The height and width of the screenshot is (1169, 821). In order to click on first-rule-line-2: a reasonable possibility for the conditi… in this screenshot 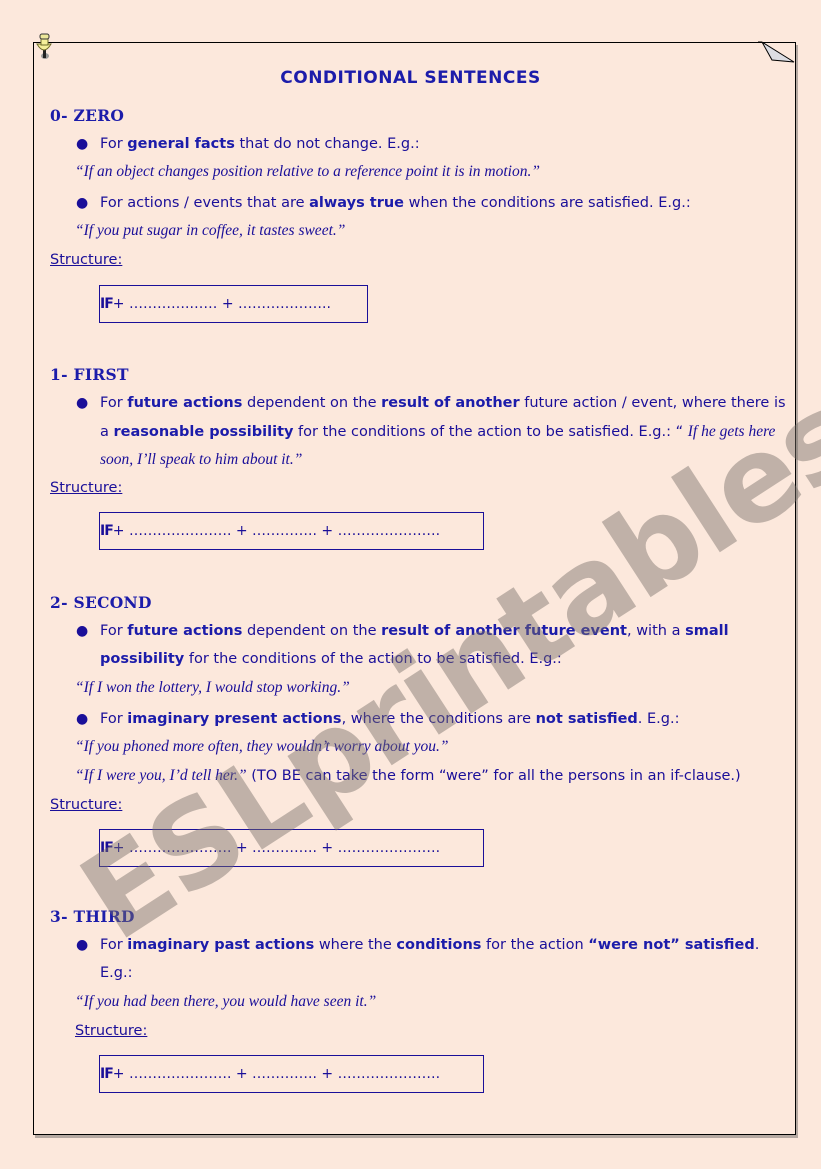, I will do `click(438, 431)`.